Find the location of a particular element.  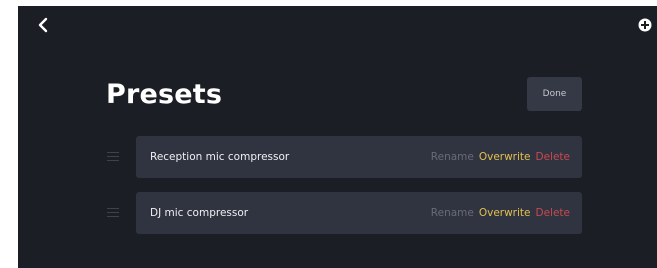

page-title: Presets is located at coordinates (164, 94).